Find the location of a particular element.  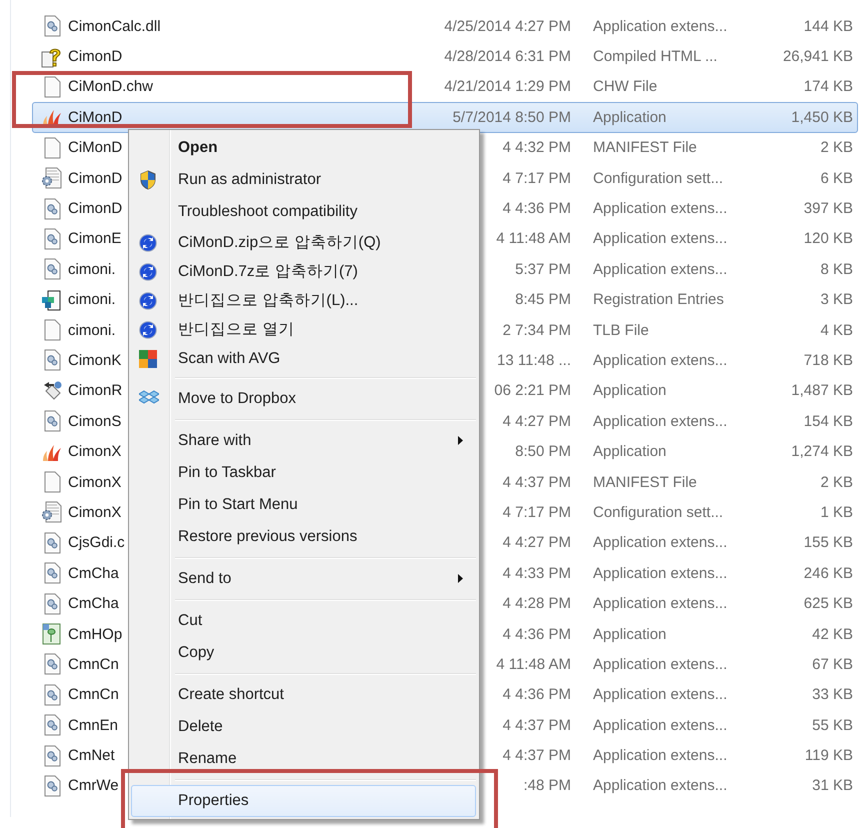

menu-item: Restore previous versions is located at coordinates (303, 537).